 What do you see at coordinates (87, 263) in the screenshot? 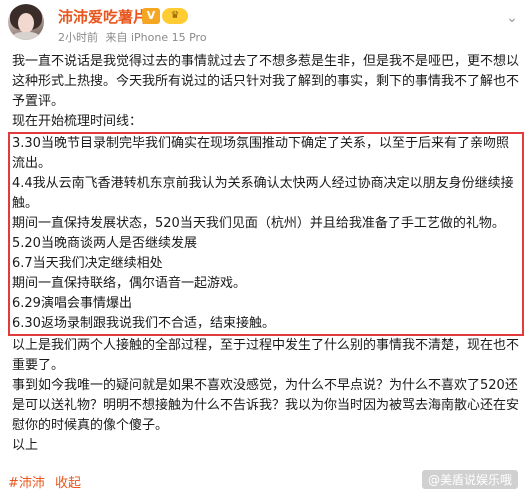
I see `timeline-item: 6.7当天我们决定继续相处` at bounding box center [87, 263].